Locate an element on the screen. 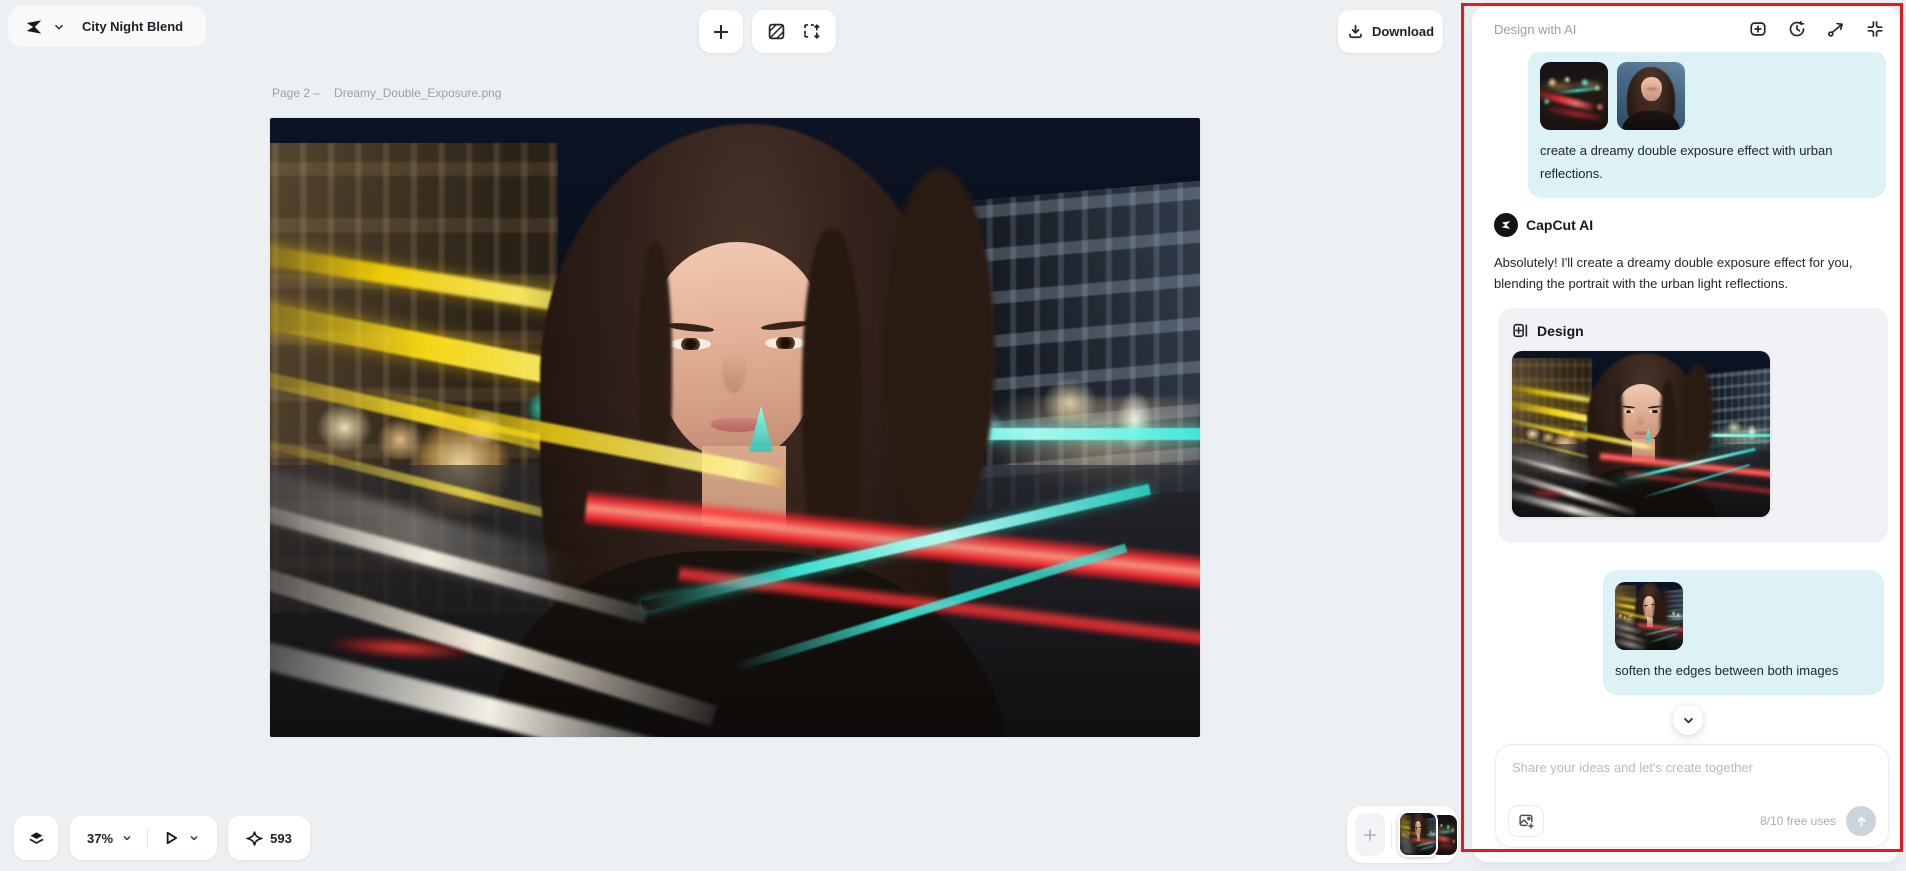 This screenshot has width=1906, height=871. resize-canvas-icon is located at coordinates (811, 31).